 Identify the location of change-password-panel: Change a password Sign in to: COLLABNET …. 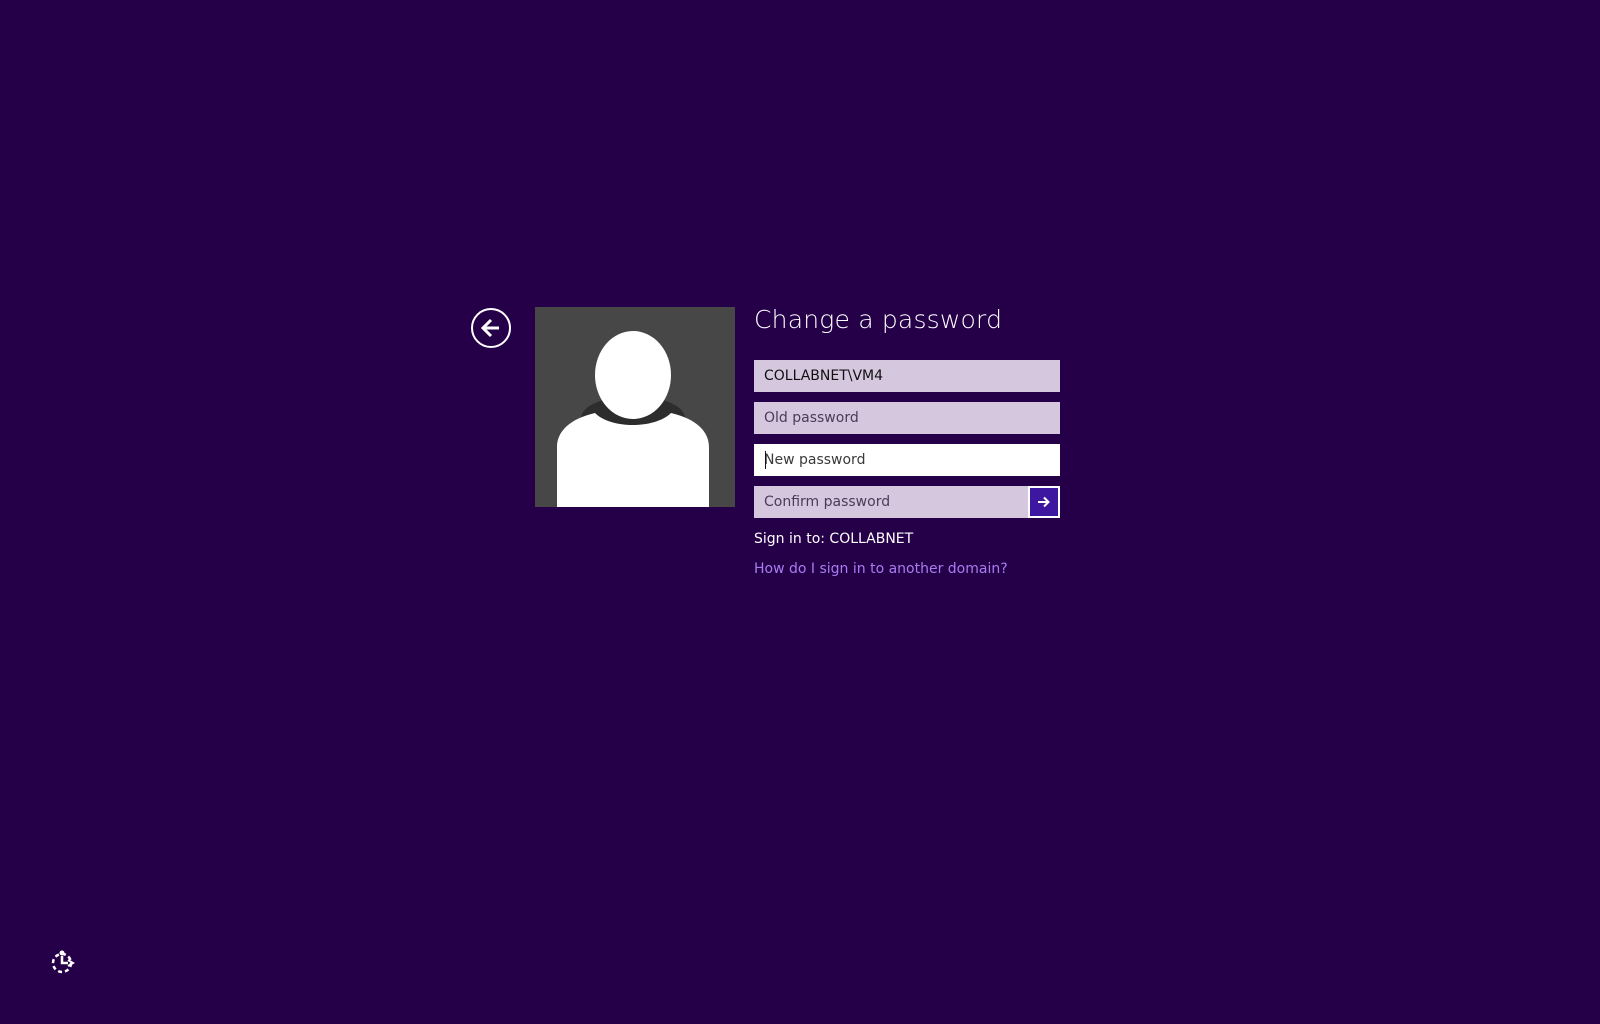
(907, 439).